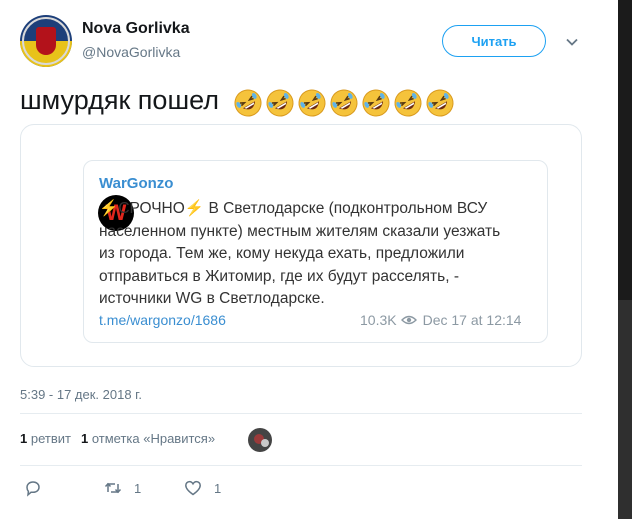 The width and height of the screenshot is (632, 519). Describe the element at coordinates (33, 489) in the screenshot. I see `reply-icon` at that location.